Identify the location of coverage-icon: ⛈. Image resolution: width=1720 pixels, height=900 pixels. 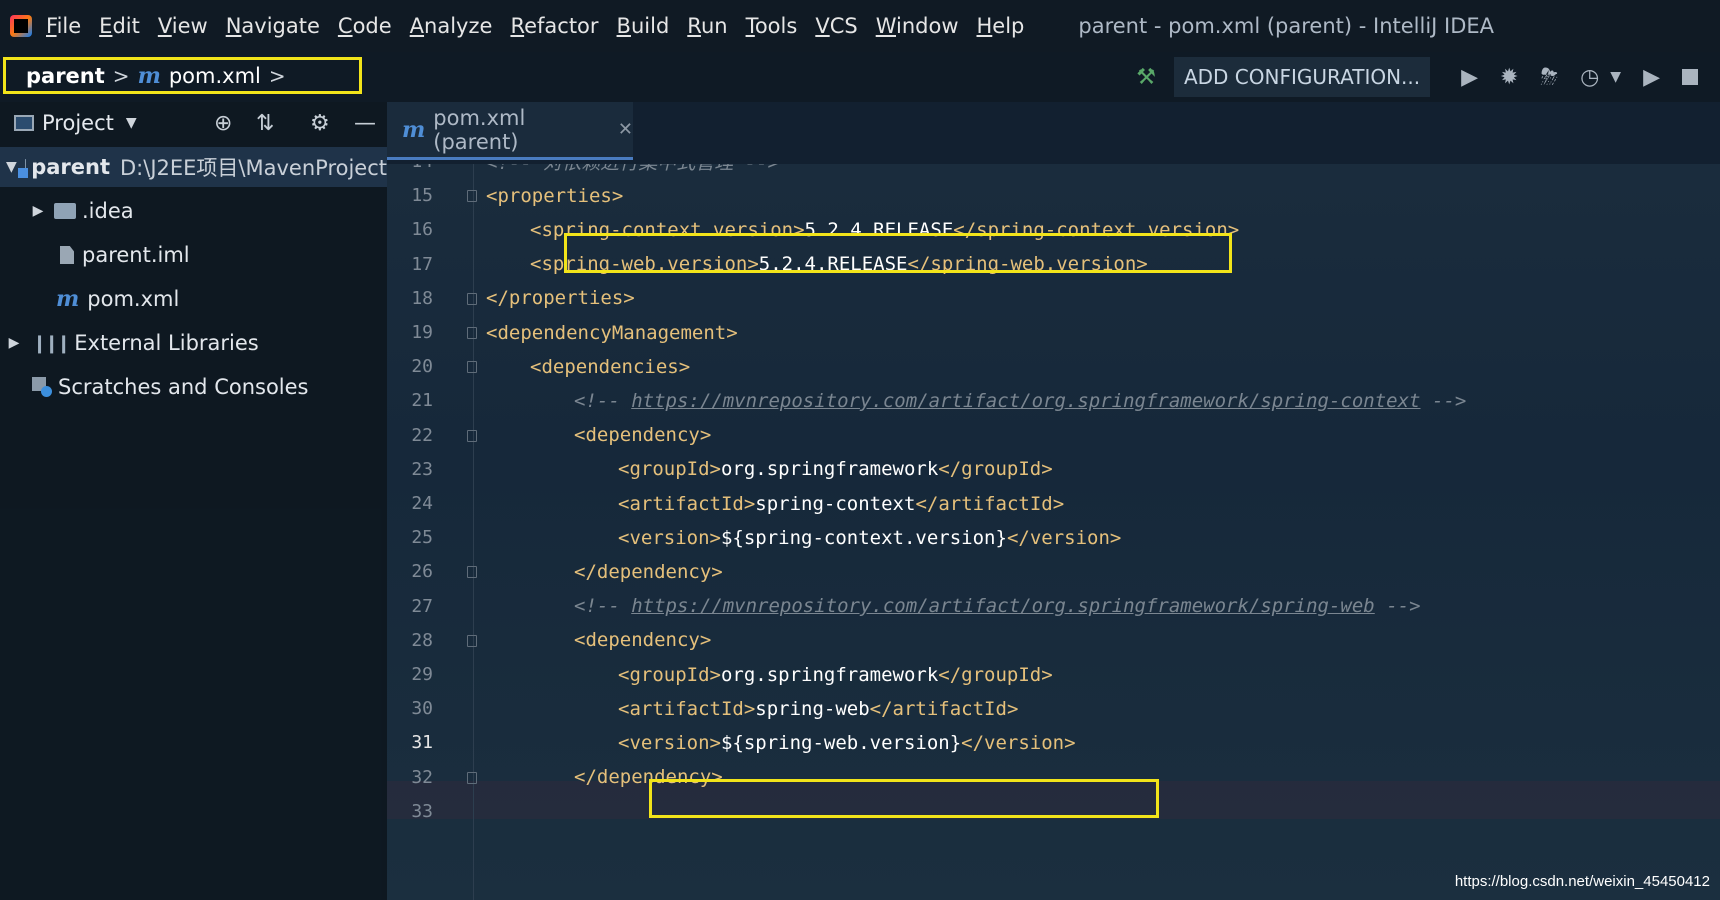
(1549, 77).